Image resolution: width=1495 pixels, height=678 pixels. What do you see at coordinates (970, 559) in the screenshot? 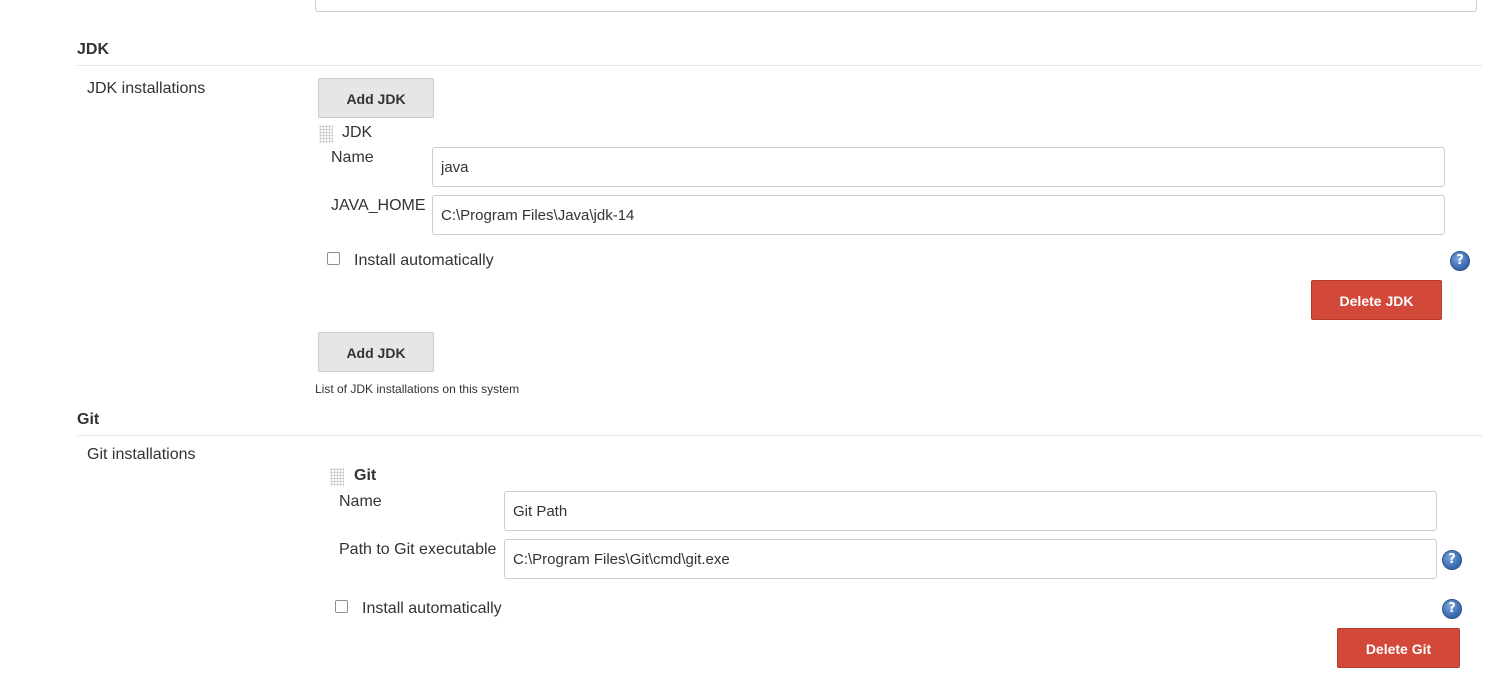
I see `git-path-input` at bounding box center [970, 559].